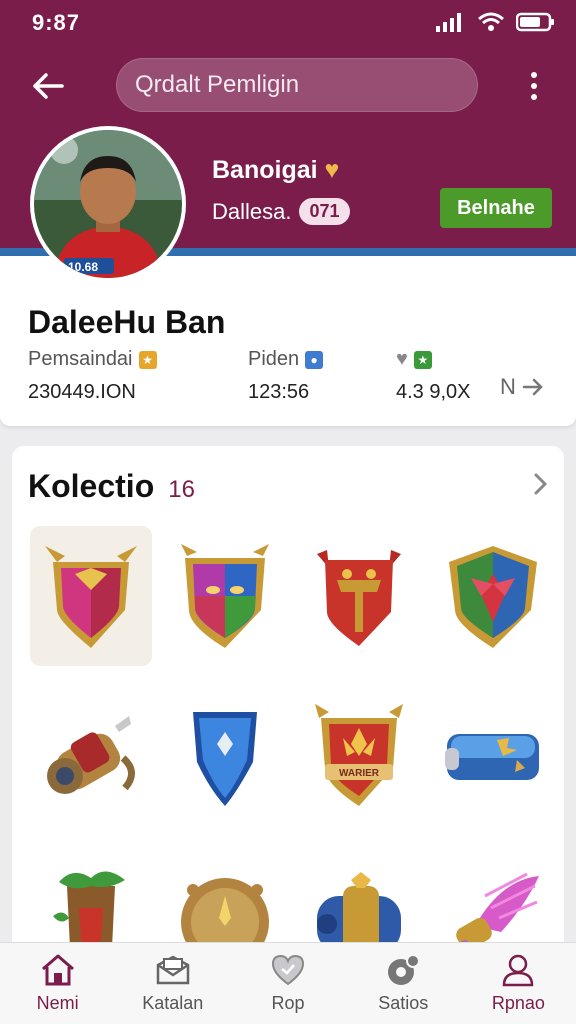 This screenshot has height=1024, width=576. I want to click on star-icon: ★, so click(422, 359).